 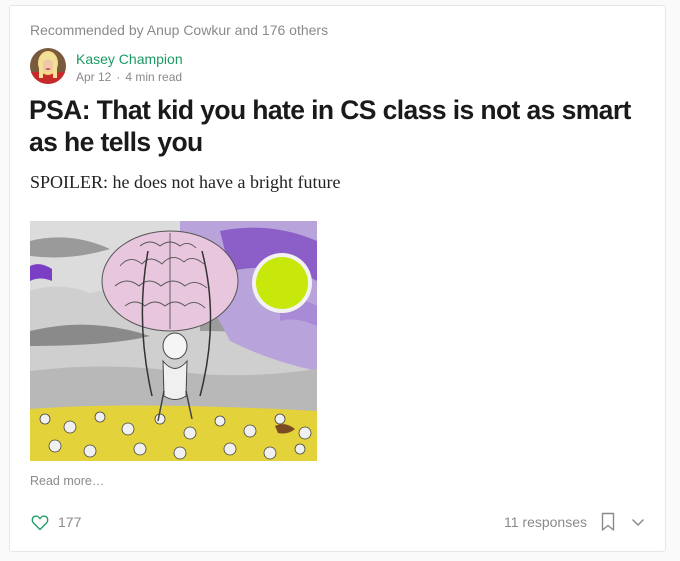 I want to click on post-actions: 11 responses, so click(x=574, y=522).